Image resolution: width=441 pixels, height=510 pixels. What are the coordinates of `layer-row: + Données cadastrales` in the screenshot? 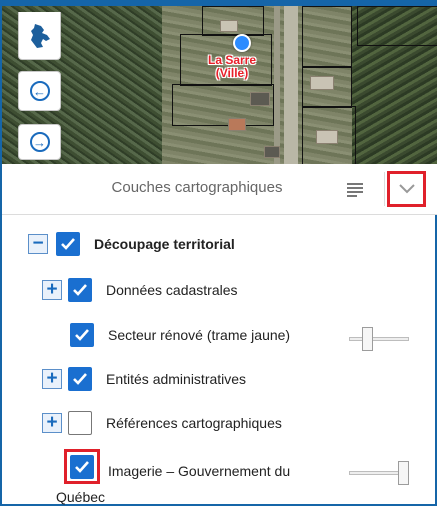 It's located at (140, 290).